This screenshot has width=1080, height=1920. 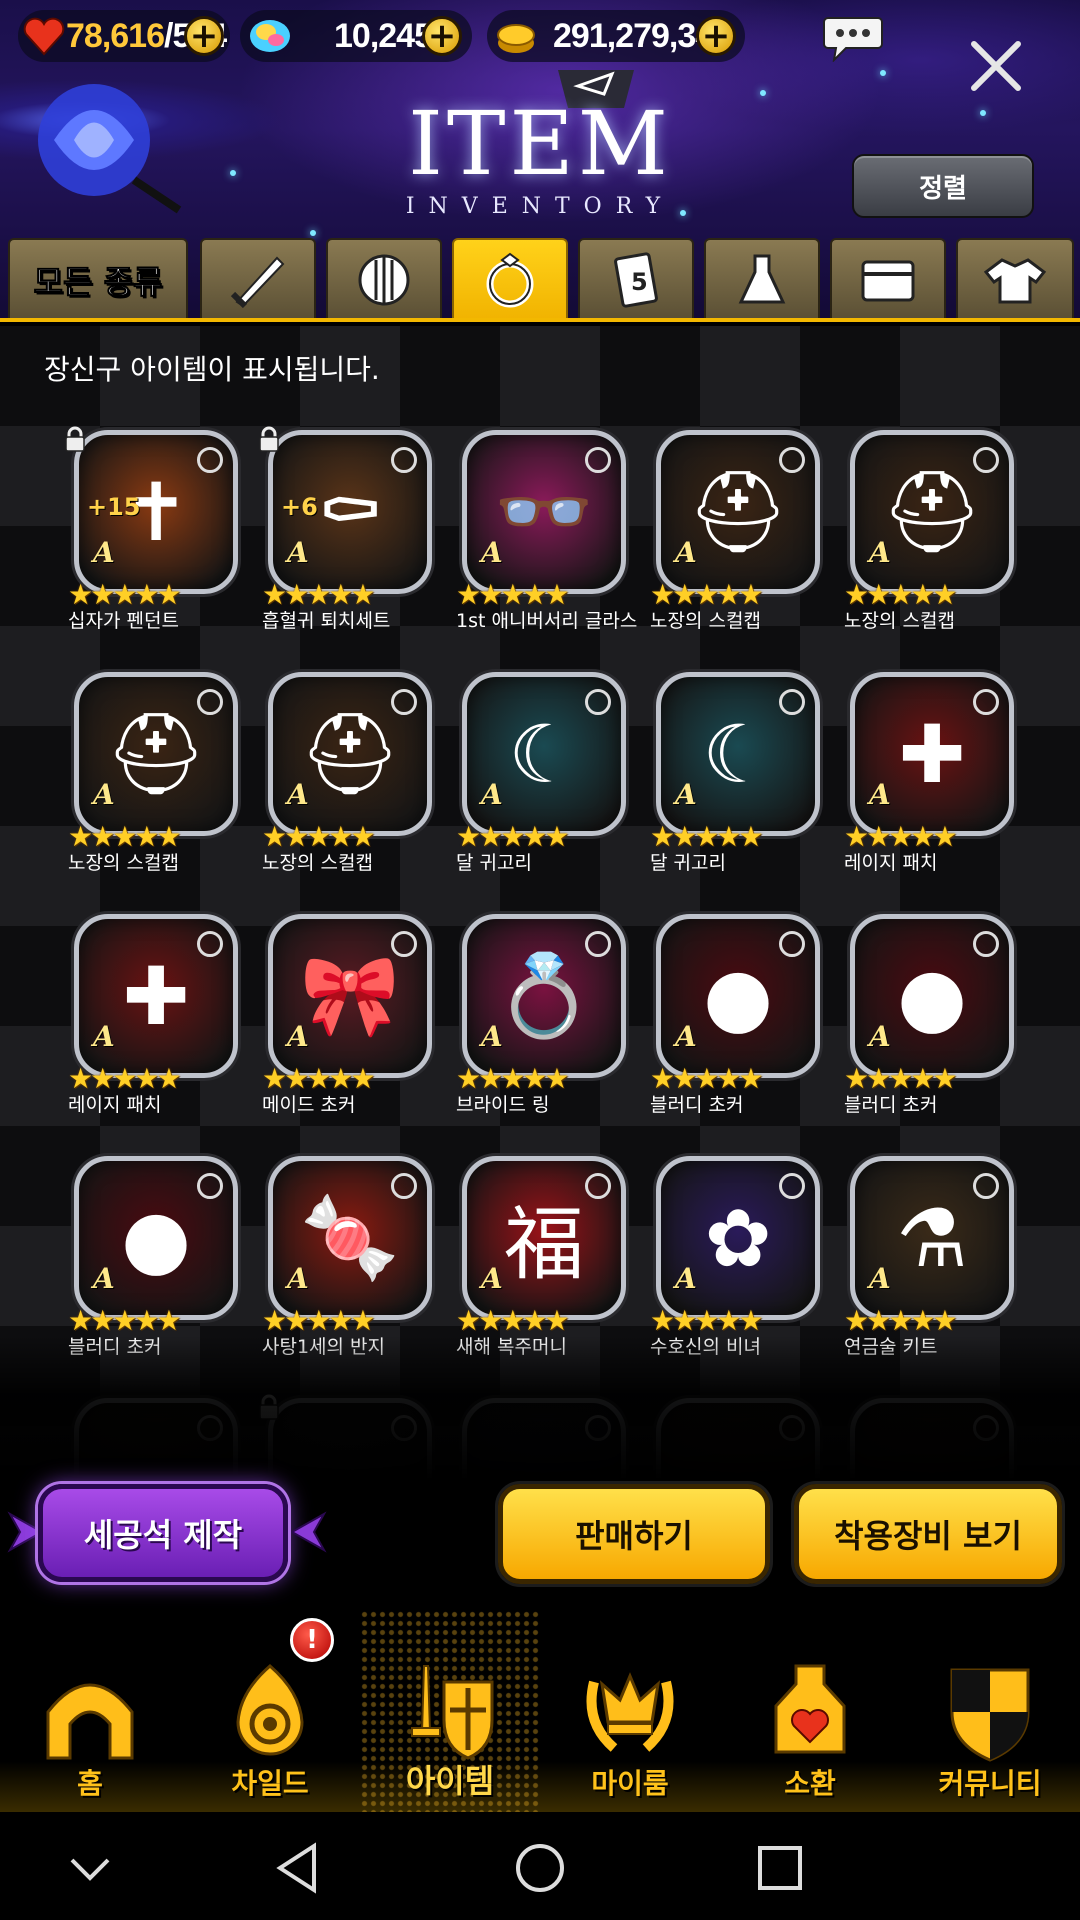 I want to click on back-icon, so click(x=298, y=1868).